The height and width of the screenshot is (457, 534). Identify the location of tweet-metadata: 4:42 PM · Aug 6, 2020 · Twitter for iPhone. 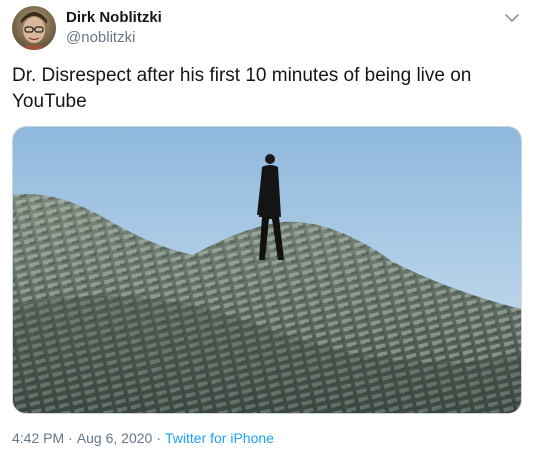
(143, 438).